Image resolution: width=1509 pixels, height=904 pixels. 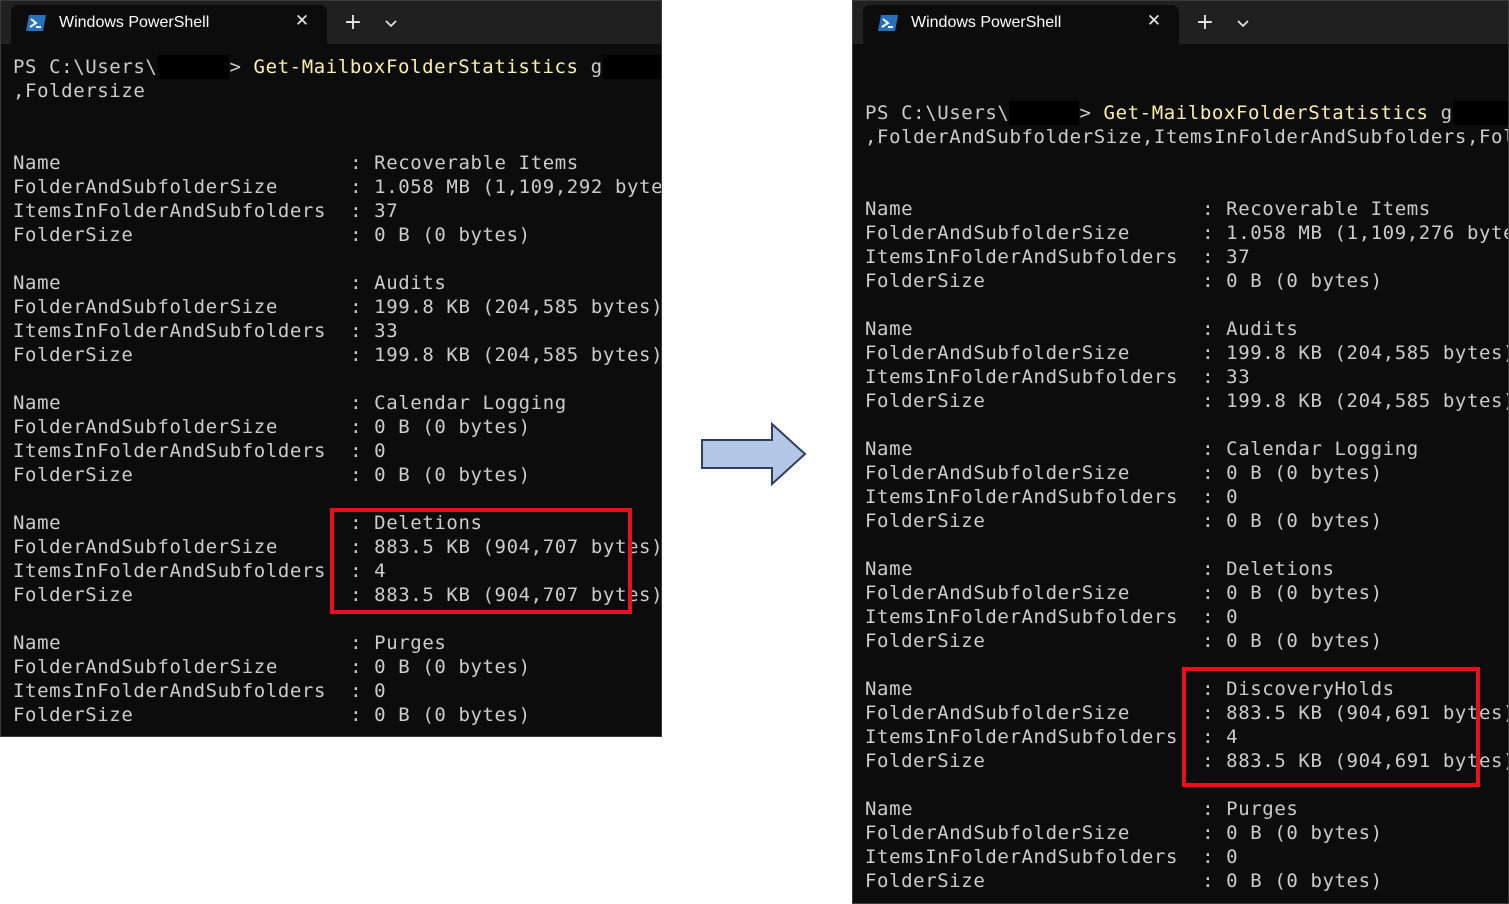 What do you see at coordinates (1331, 727) in the screenshot?
I see `highlight-box-discoveryholds` at bounding box center [1331, 727].